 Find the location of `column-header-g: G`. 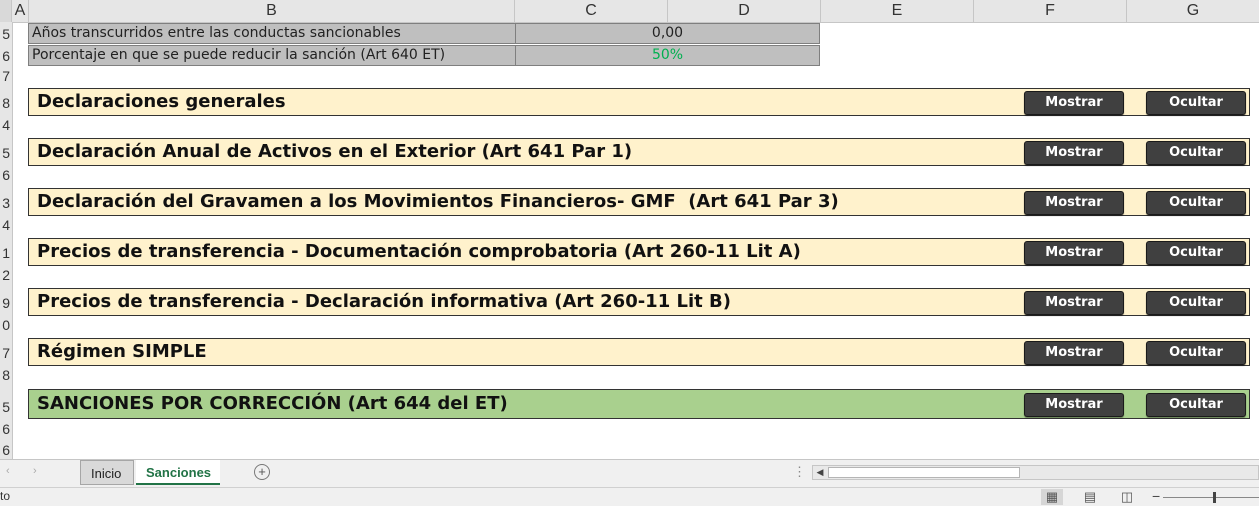

column-header-g: G is located at coordinates (1193, 11).